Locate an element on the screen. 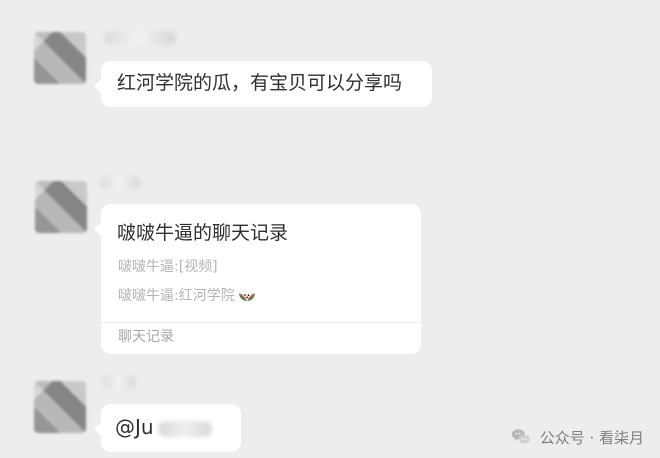 The height and width of the screenshot is (458, 660). blurred-mention-name is located at coordinates (184, 428).